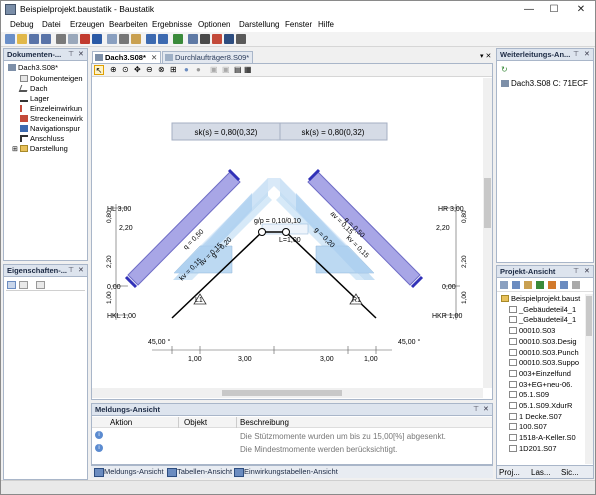 The height and width of the screenshot is (495, 596). I want to click on zoom-all-icon: ⊞, so click(173, 69).